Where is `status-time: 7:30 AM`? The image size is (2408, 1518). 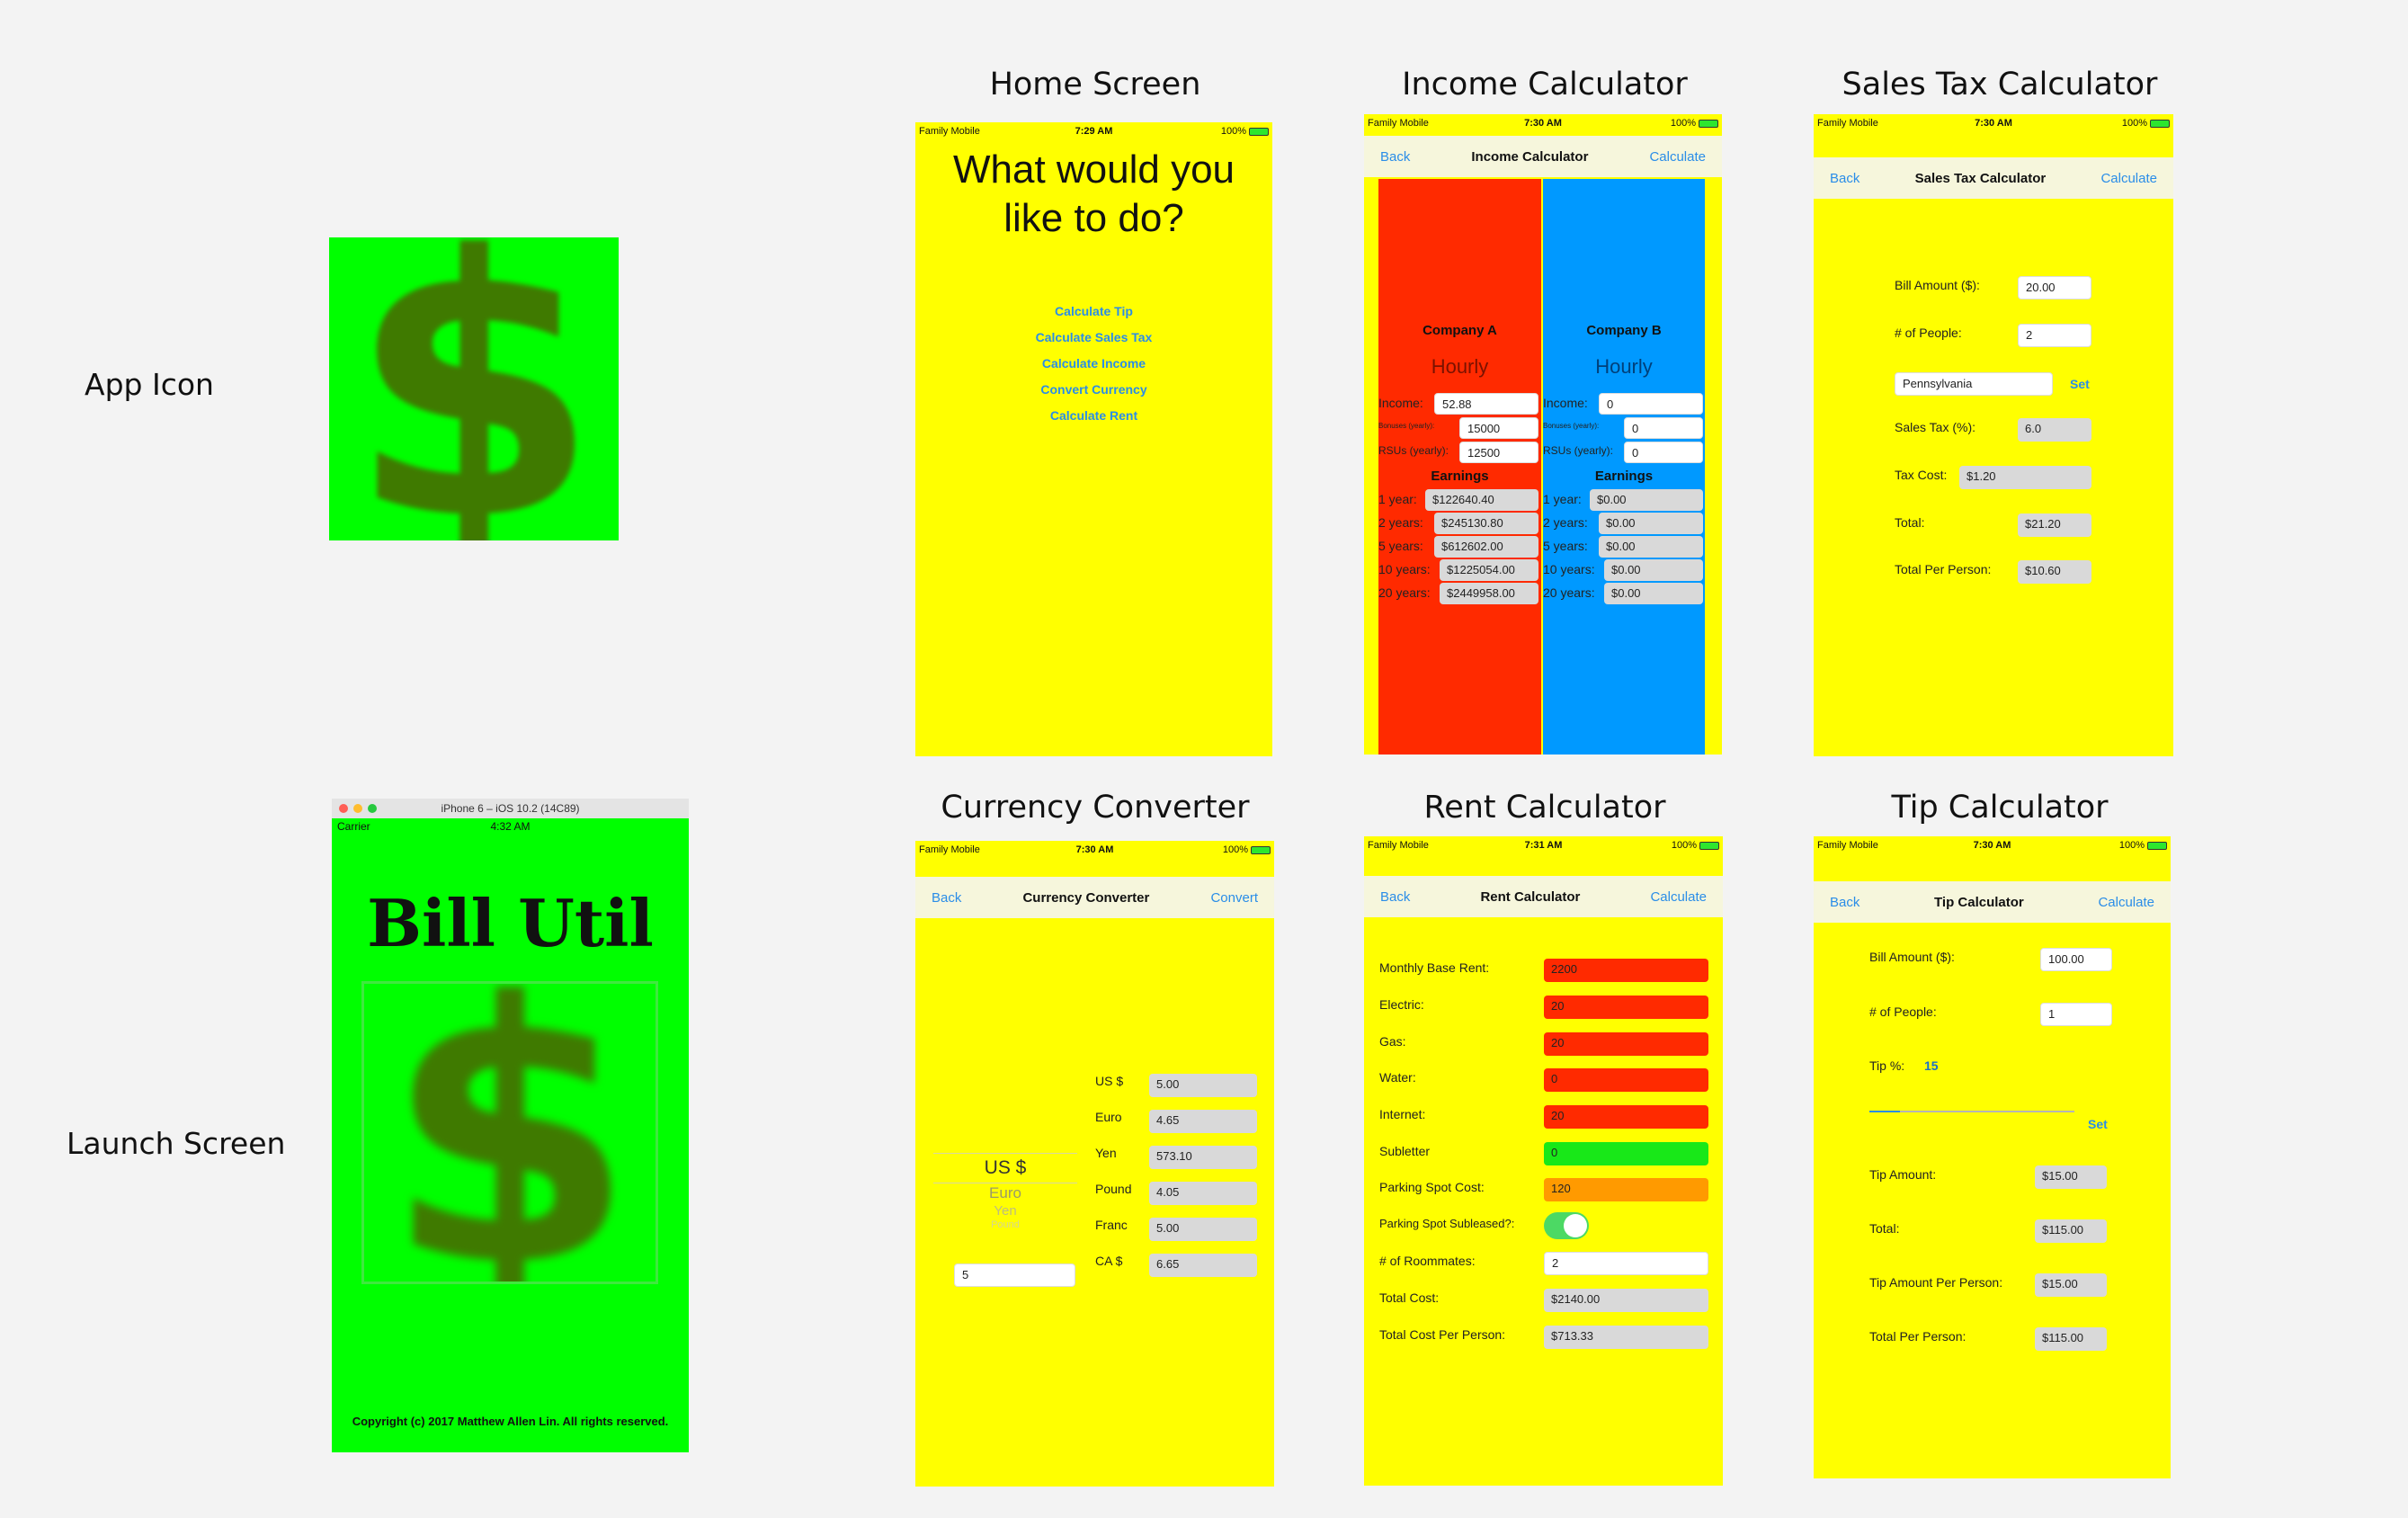
status-time: 7:30 AM is located at coordinates (1993, 124).